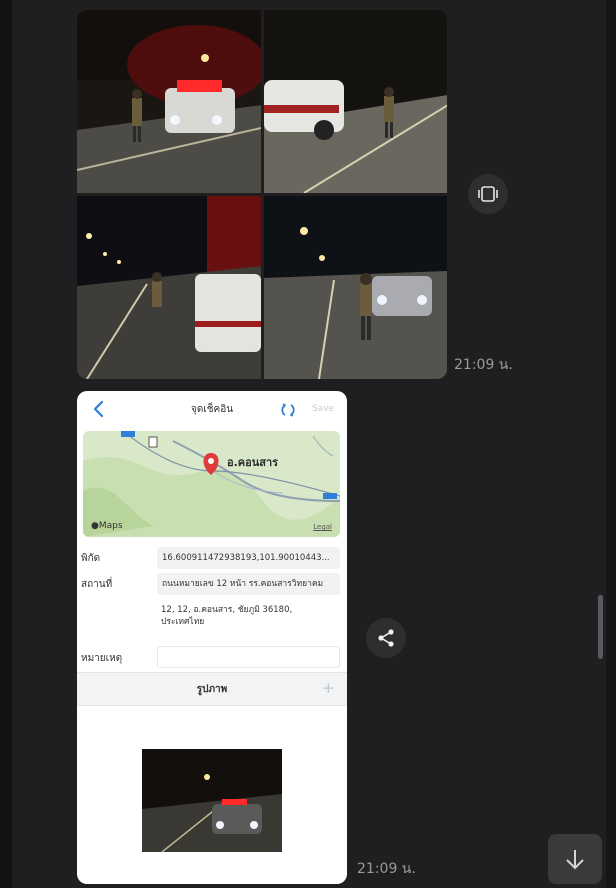  What do you see at coordinates (102, 658) in the screenshot?
I see `note-label: หมายเหตุ` at bounding box center [102, 658].